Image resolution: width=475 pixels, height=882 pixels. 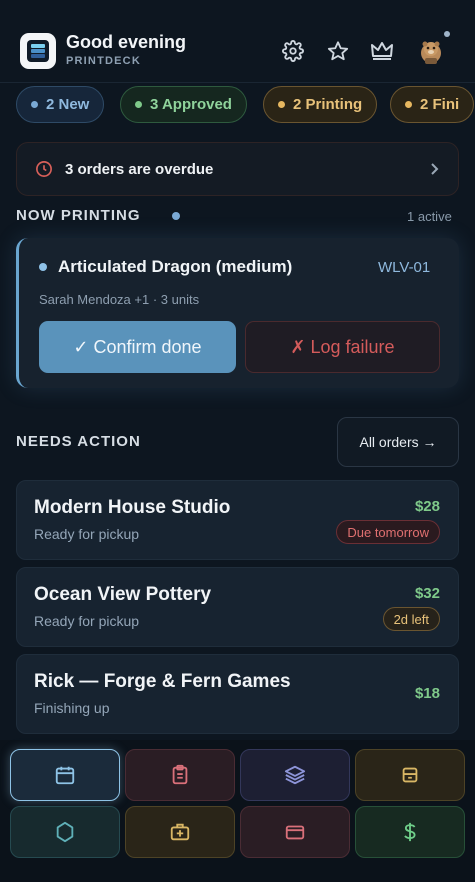 I want to click on header-divider, so click(x=237, y=82).